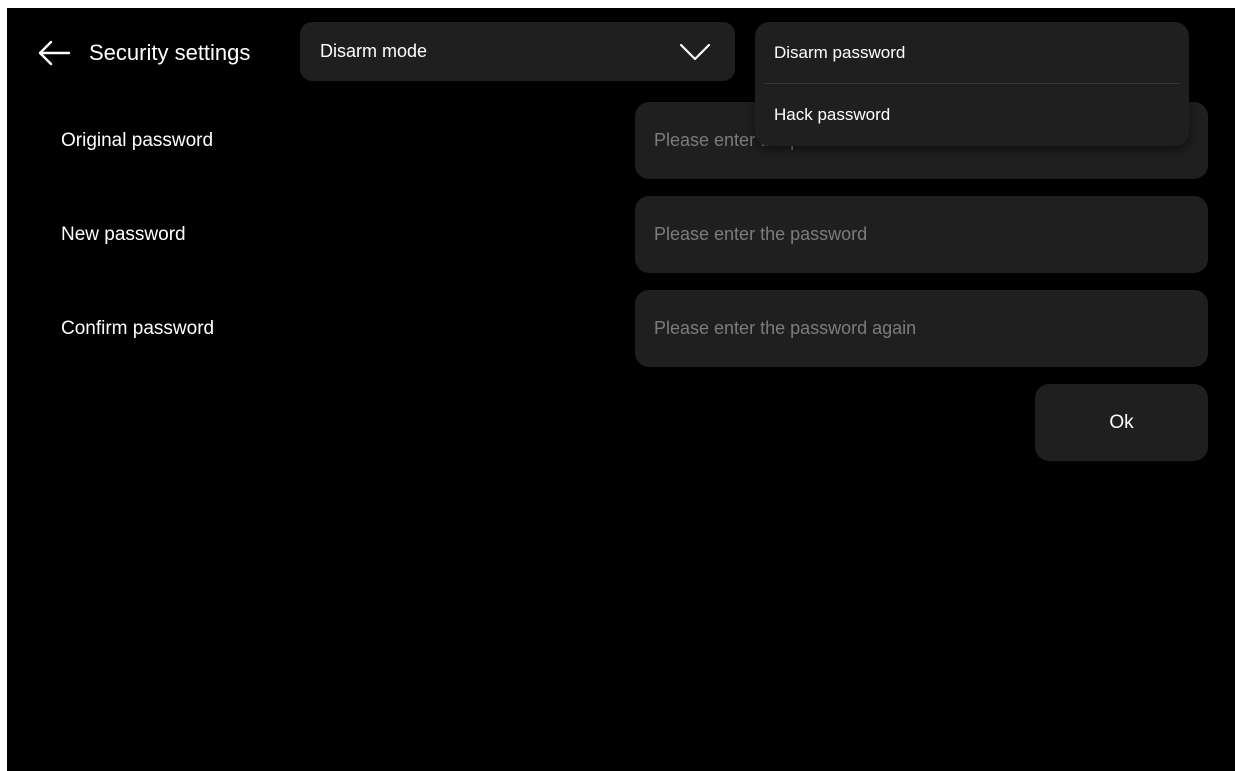 The width and height of the screenshot is (1235, 771). Describe the element at coordinates (170, 52) in the screenshot. I see `page-title: Security settings` at that location.